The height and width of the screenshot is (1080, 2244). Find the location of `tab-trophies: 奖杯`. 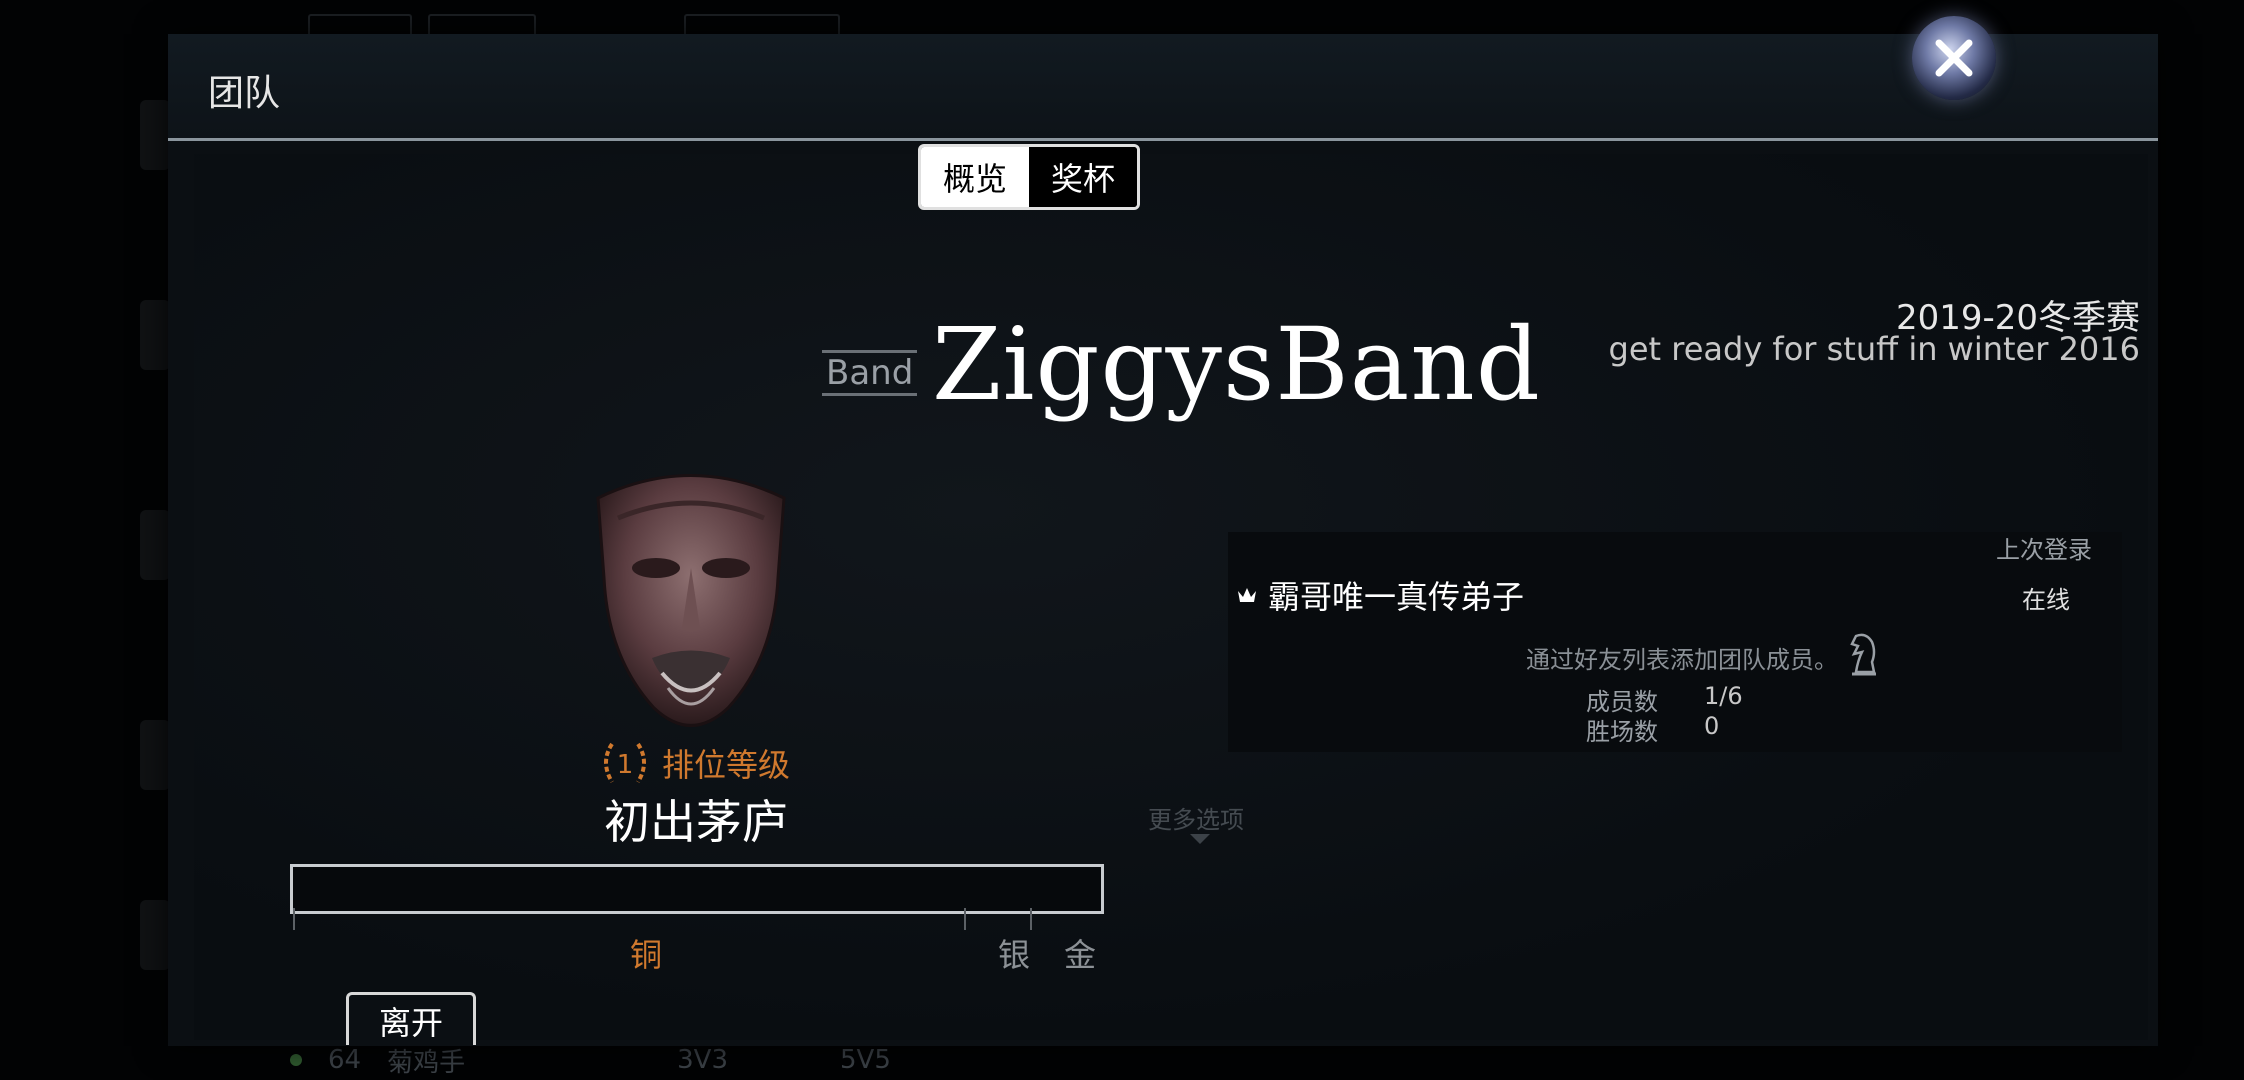

tab-trophies: 奖杯 is located at coordinates (1083, 177).